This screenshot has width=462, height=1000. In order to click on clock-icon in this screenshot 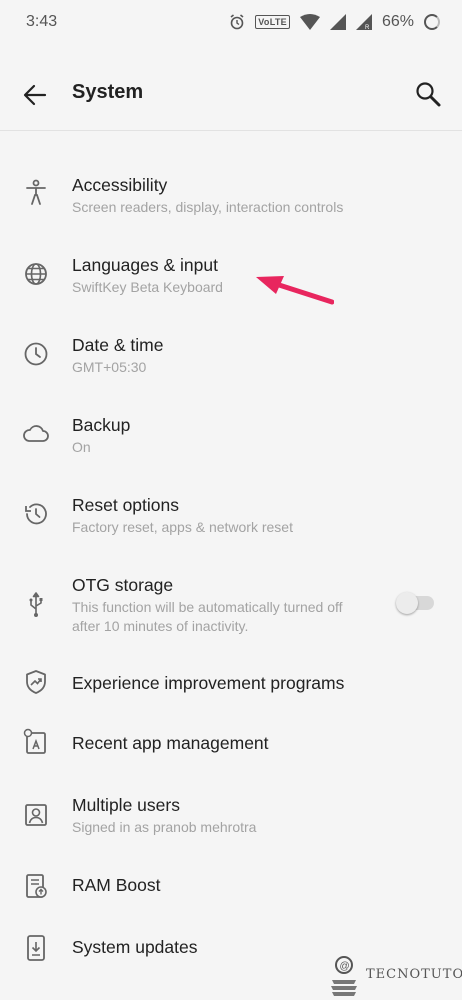, I will do `click(36, 354)`.